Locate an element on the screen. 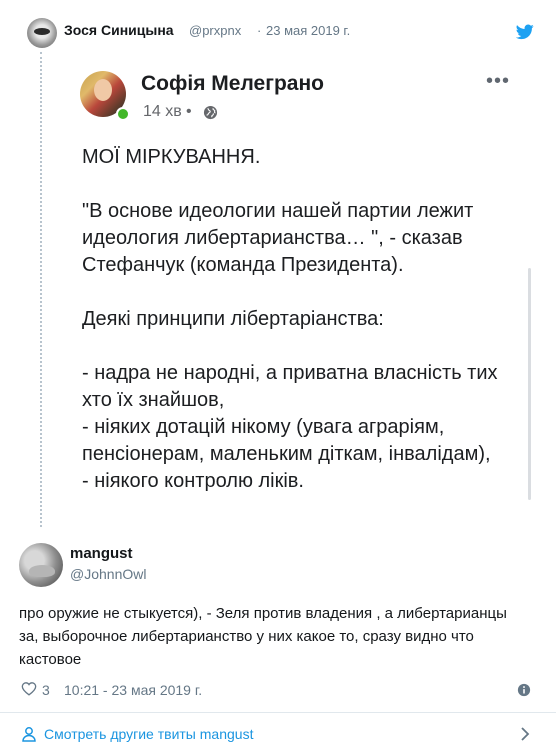 The image size is (556, 754). reply-author-handle: @JohnnOwl is located at coordinates (108, 574).